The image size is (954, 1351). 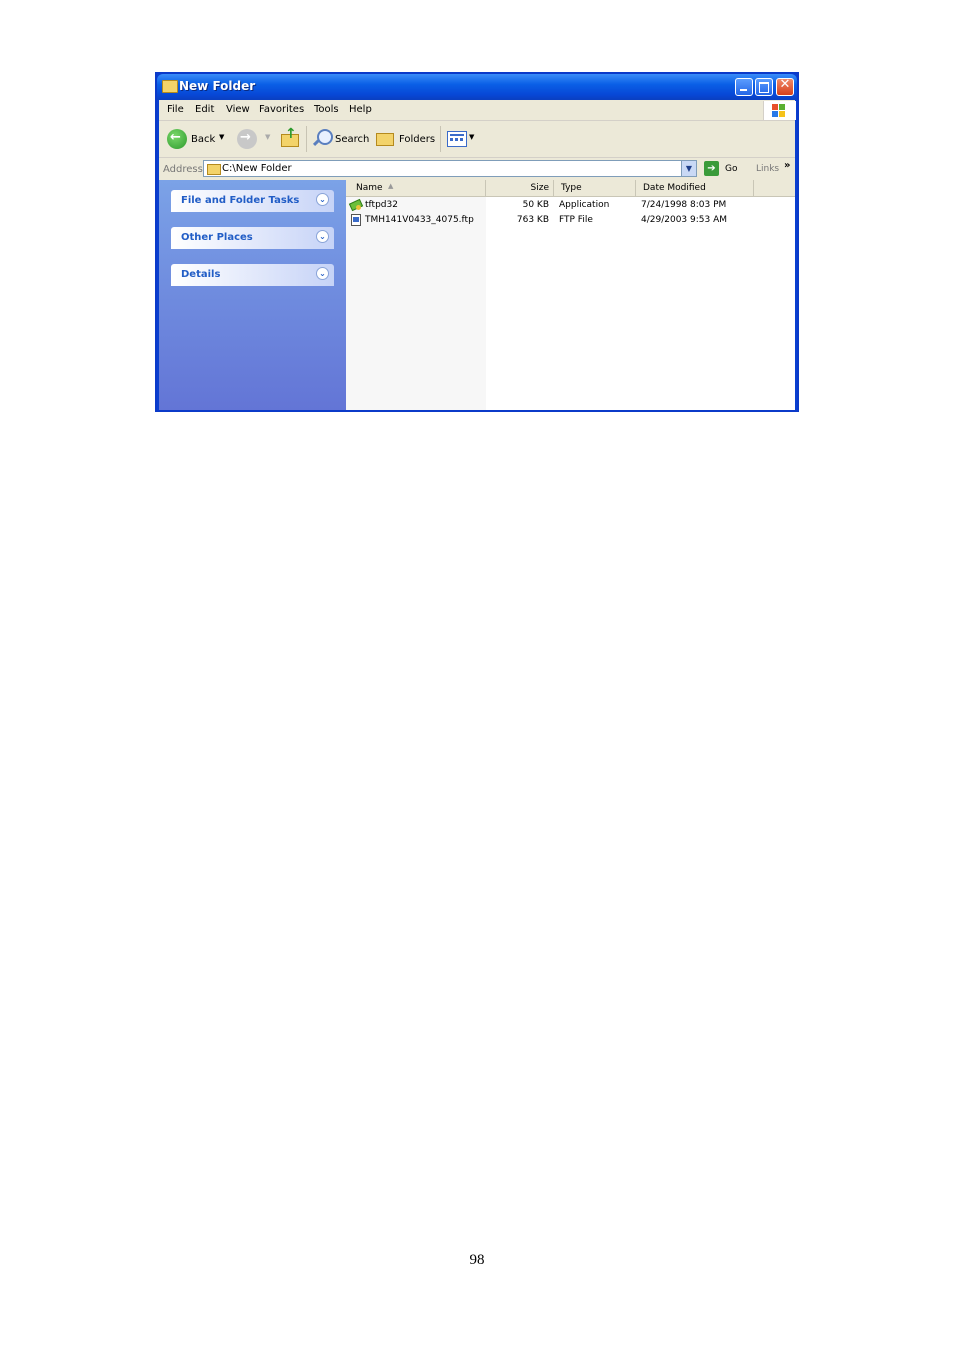 What do you see at coordinates (674, 188) in the screenshot?
I see `column-header-label: Date Modified` at bounding box center [674, 188].